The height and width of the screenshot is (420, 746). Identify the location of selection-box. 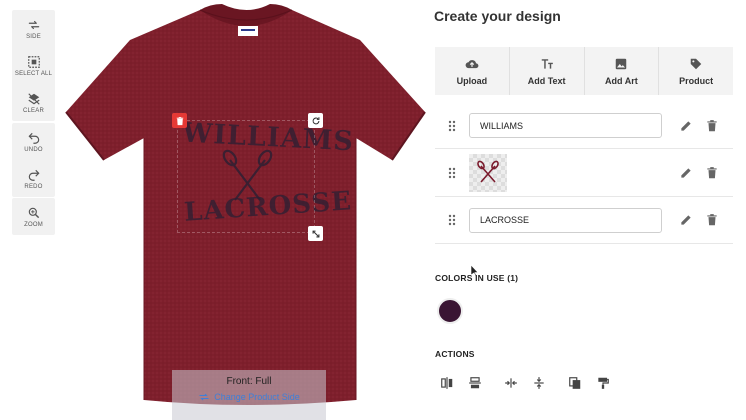
(246, 176).